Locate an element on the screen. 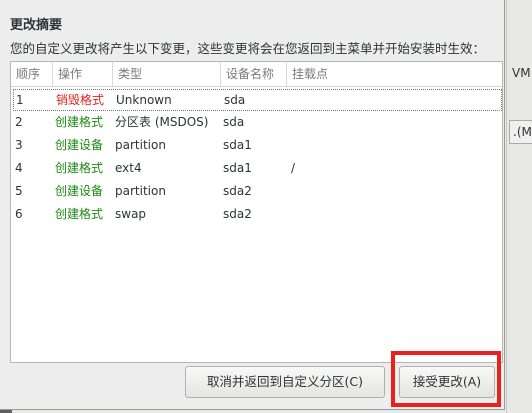  table-row: 2 创建格式 分区表 (MSDOS) sda is located at coordinates (257, 123).